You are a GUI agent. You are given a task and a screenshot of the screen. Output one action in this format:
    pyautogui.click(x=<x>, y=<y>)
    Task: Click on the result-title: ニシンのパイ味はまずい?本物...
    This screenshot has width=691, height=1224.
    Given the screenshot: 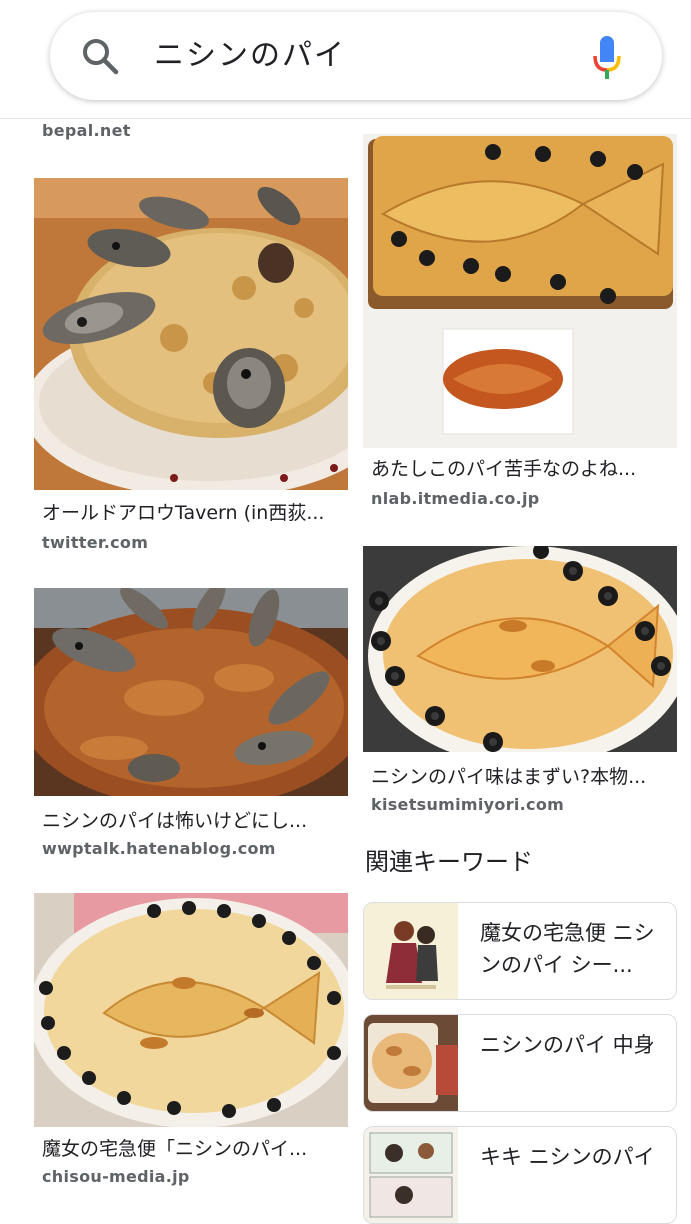 What is the action you would take?
    pyautogui.click(x=509, y=777)
    